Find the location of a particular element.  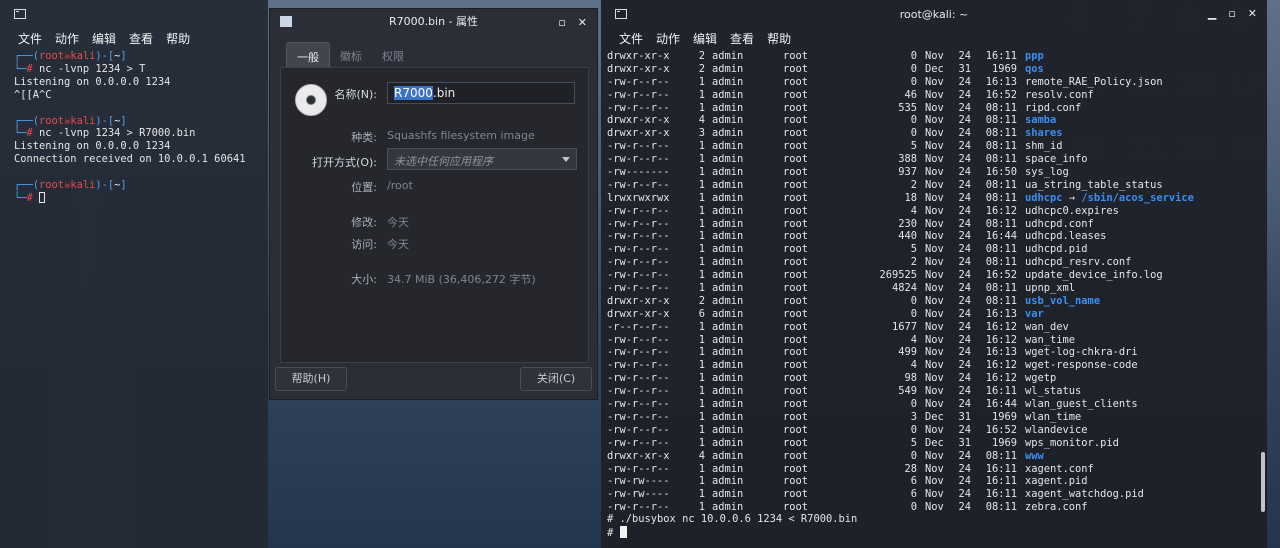

dialog-titlebar: R7000.bin - 属性 ▫ ✕ is located at coordinates (433, 21).